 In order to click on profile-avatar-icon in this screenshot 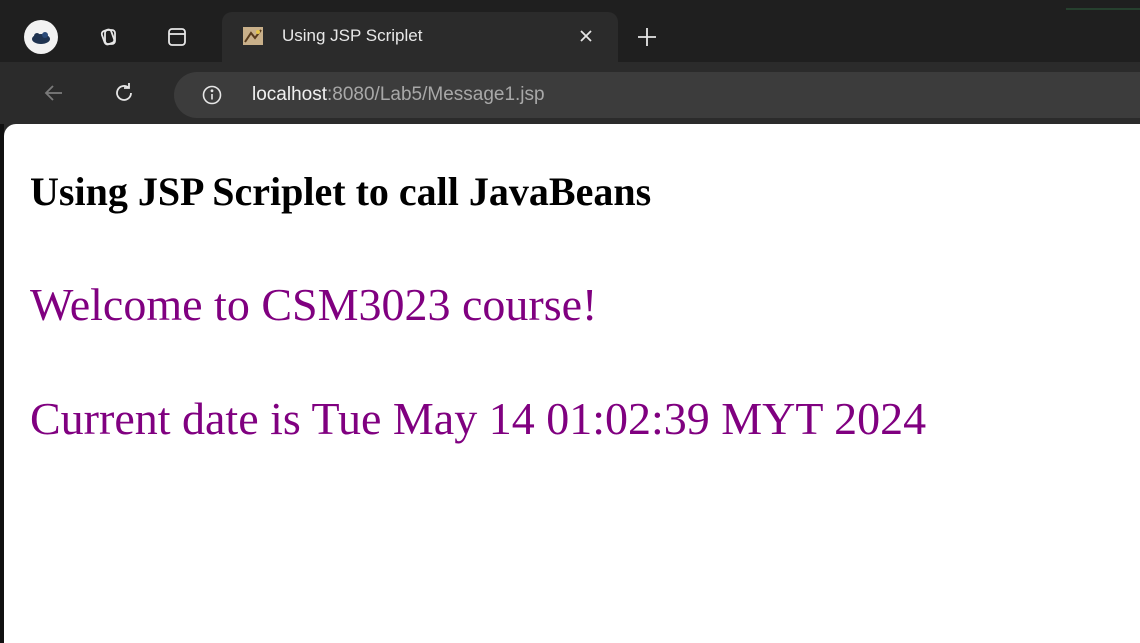, I will do `click(41, 37)`.